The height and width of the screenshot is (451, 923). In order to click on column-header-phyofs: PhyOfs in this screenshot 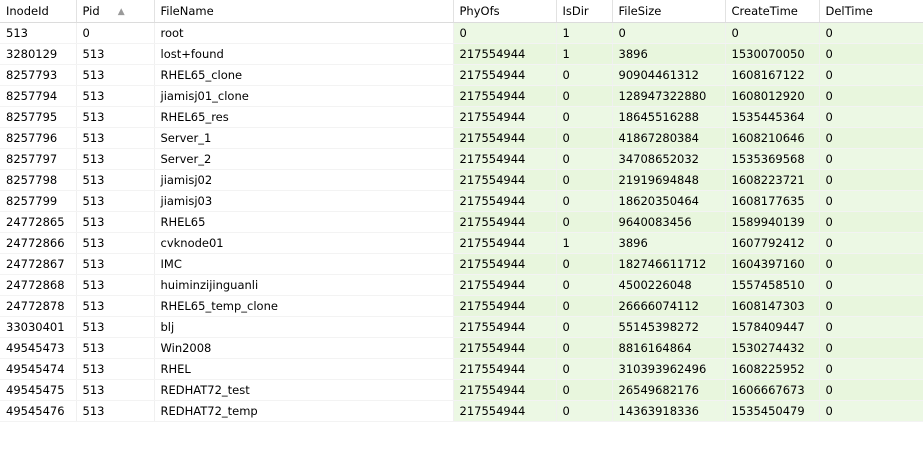, I will do `click(505, 11)`.